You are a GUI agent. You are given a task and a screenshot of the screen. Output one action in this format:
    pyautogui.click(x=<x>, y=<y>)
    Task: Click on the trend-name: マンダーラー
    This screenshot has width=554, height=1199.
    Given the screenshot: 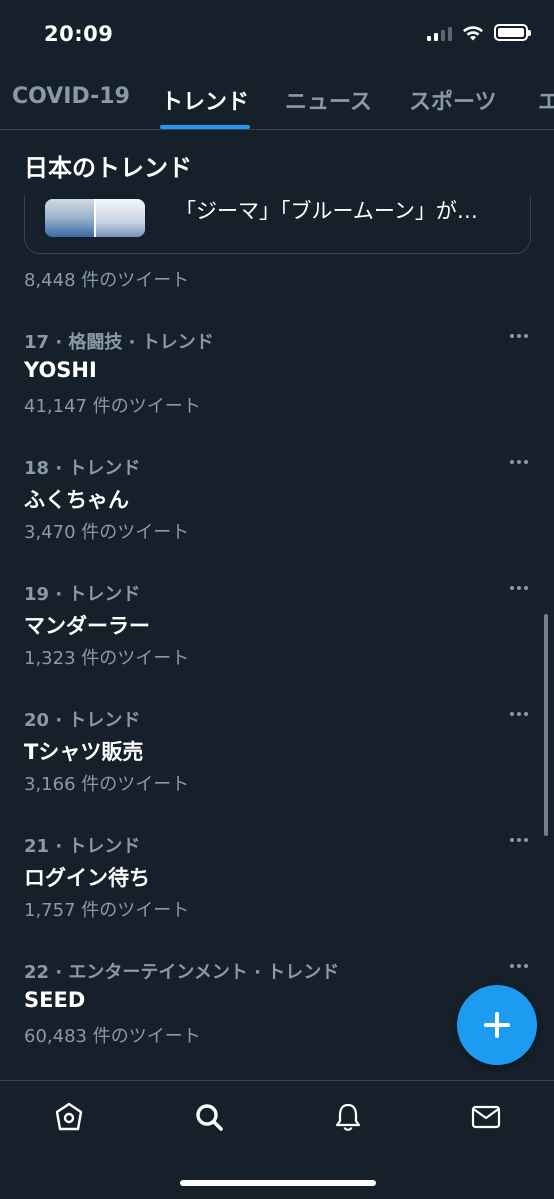 What is the action you would take?
    pyautogui.click(x=87, y=626)
    